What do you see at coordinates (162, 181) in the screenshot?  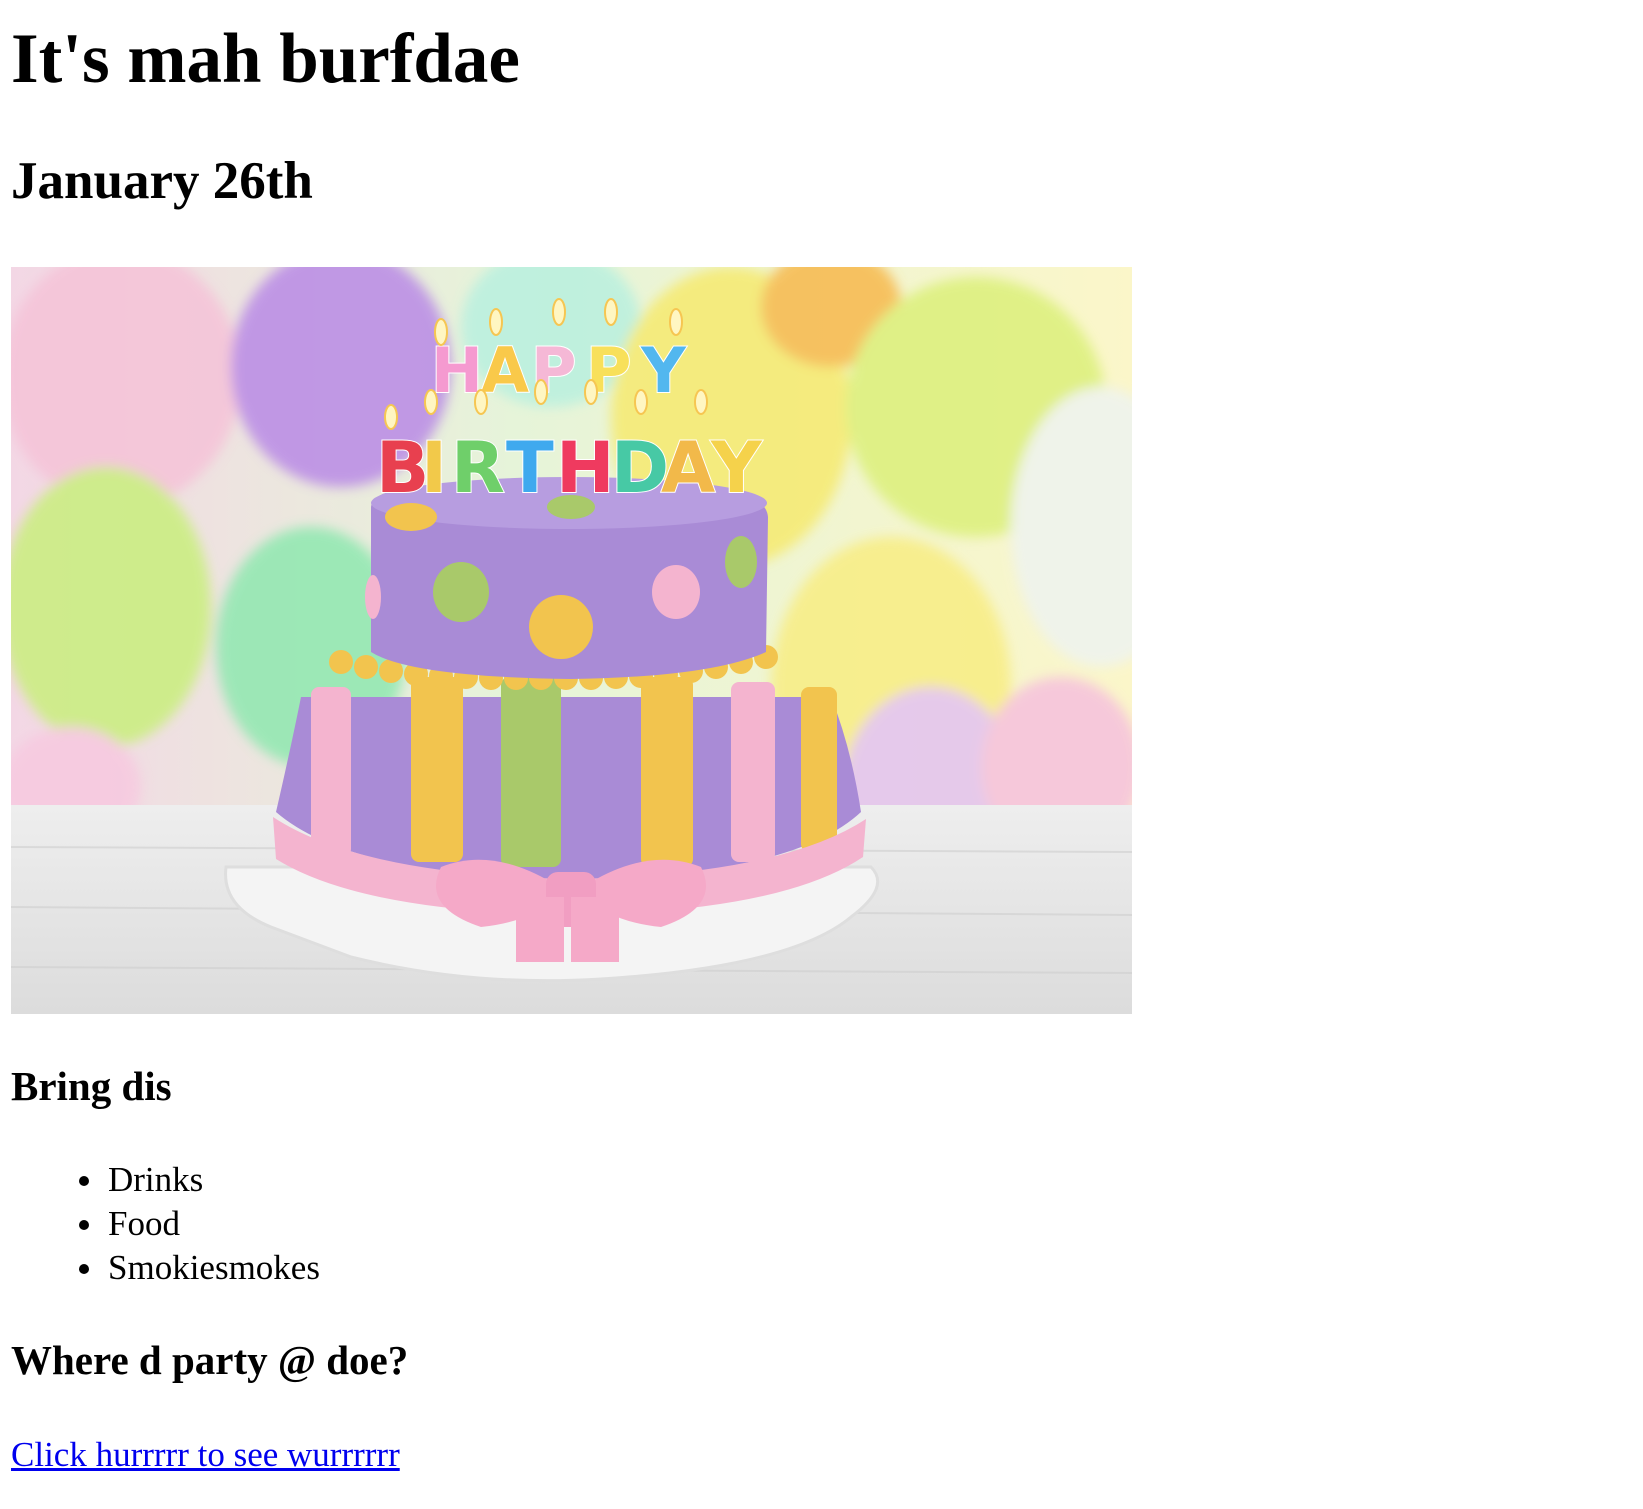 I see `party-date: January 26th` at bounding box center [162, 181].